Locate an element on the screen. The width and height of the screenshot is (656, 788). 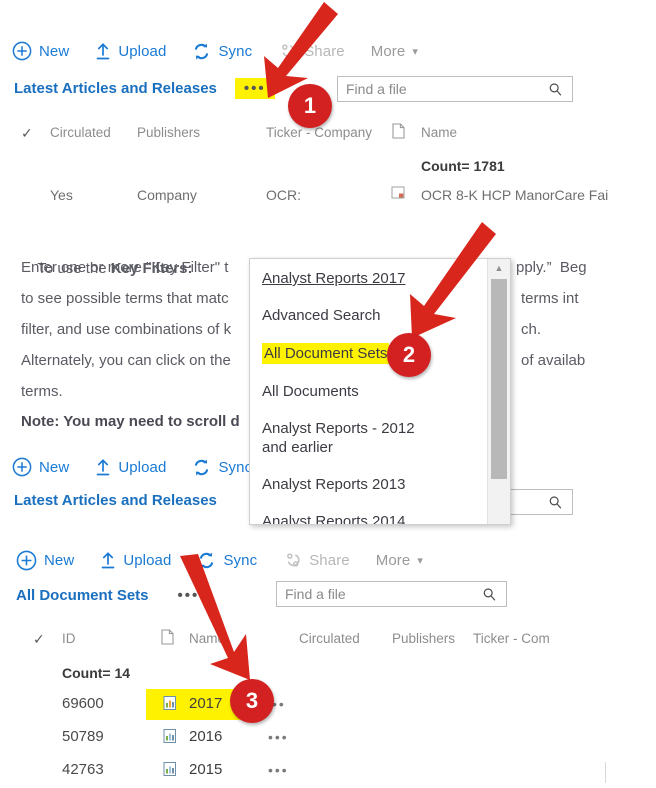
dropdown-item-advanced-search: Advanced Search is located at coordinates (375, 315).